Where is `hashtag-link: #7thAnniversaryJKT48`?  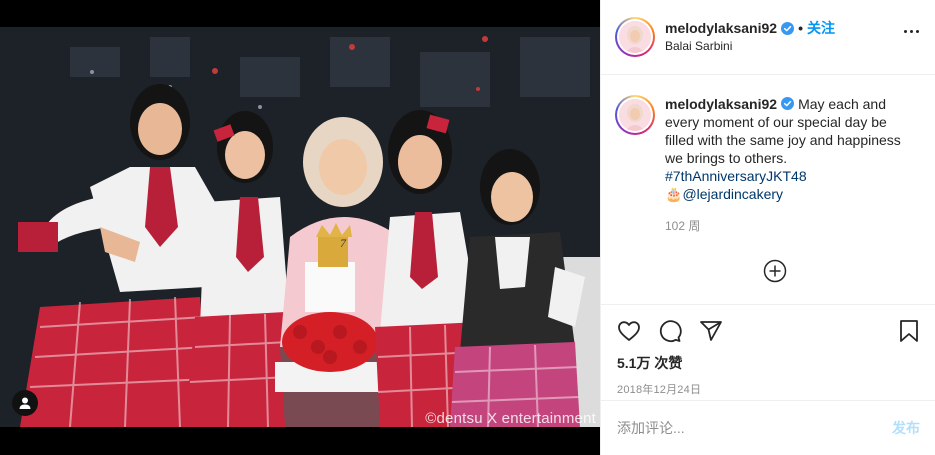 hashtag-link: #7thAnniversaryJKT48 is located at coordinates (736, 176).